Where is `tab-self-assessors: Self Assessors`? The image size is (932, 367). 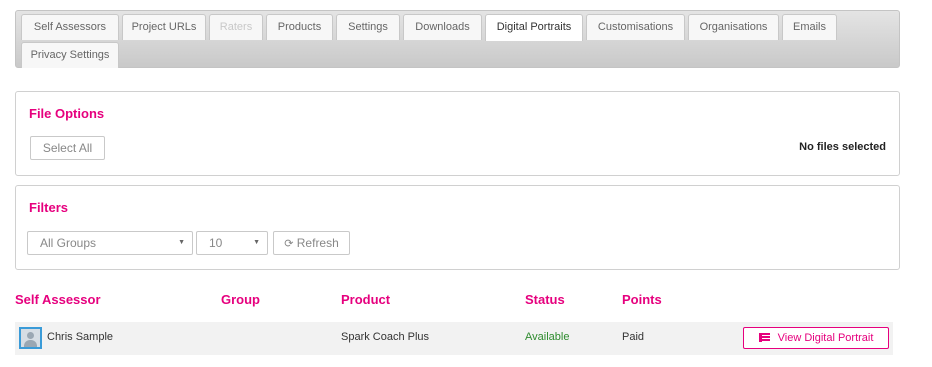
tab-self-assessors: Self Assessors is located at coordinates (70, 27).